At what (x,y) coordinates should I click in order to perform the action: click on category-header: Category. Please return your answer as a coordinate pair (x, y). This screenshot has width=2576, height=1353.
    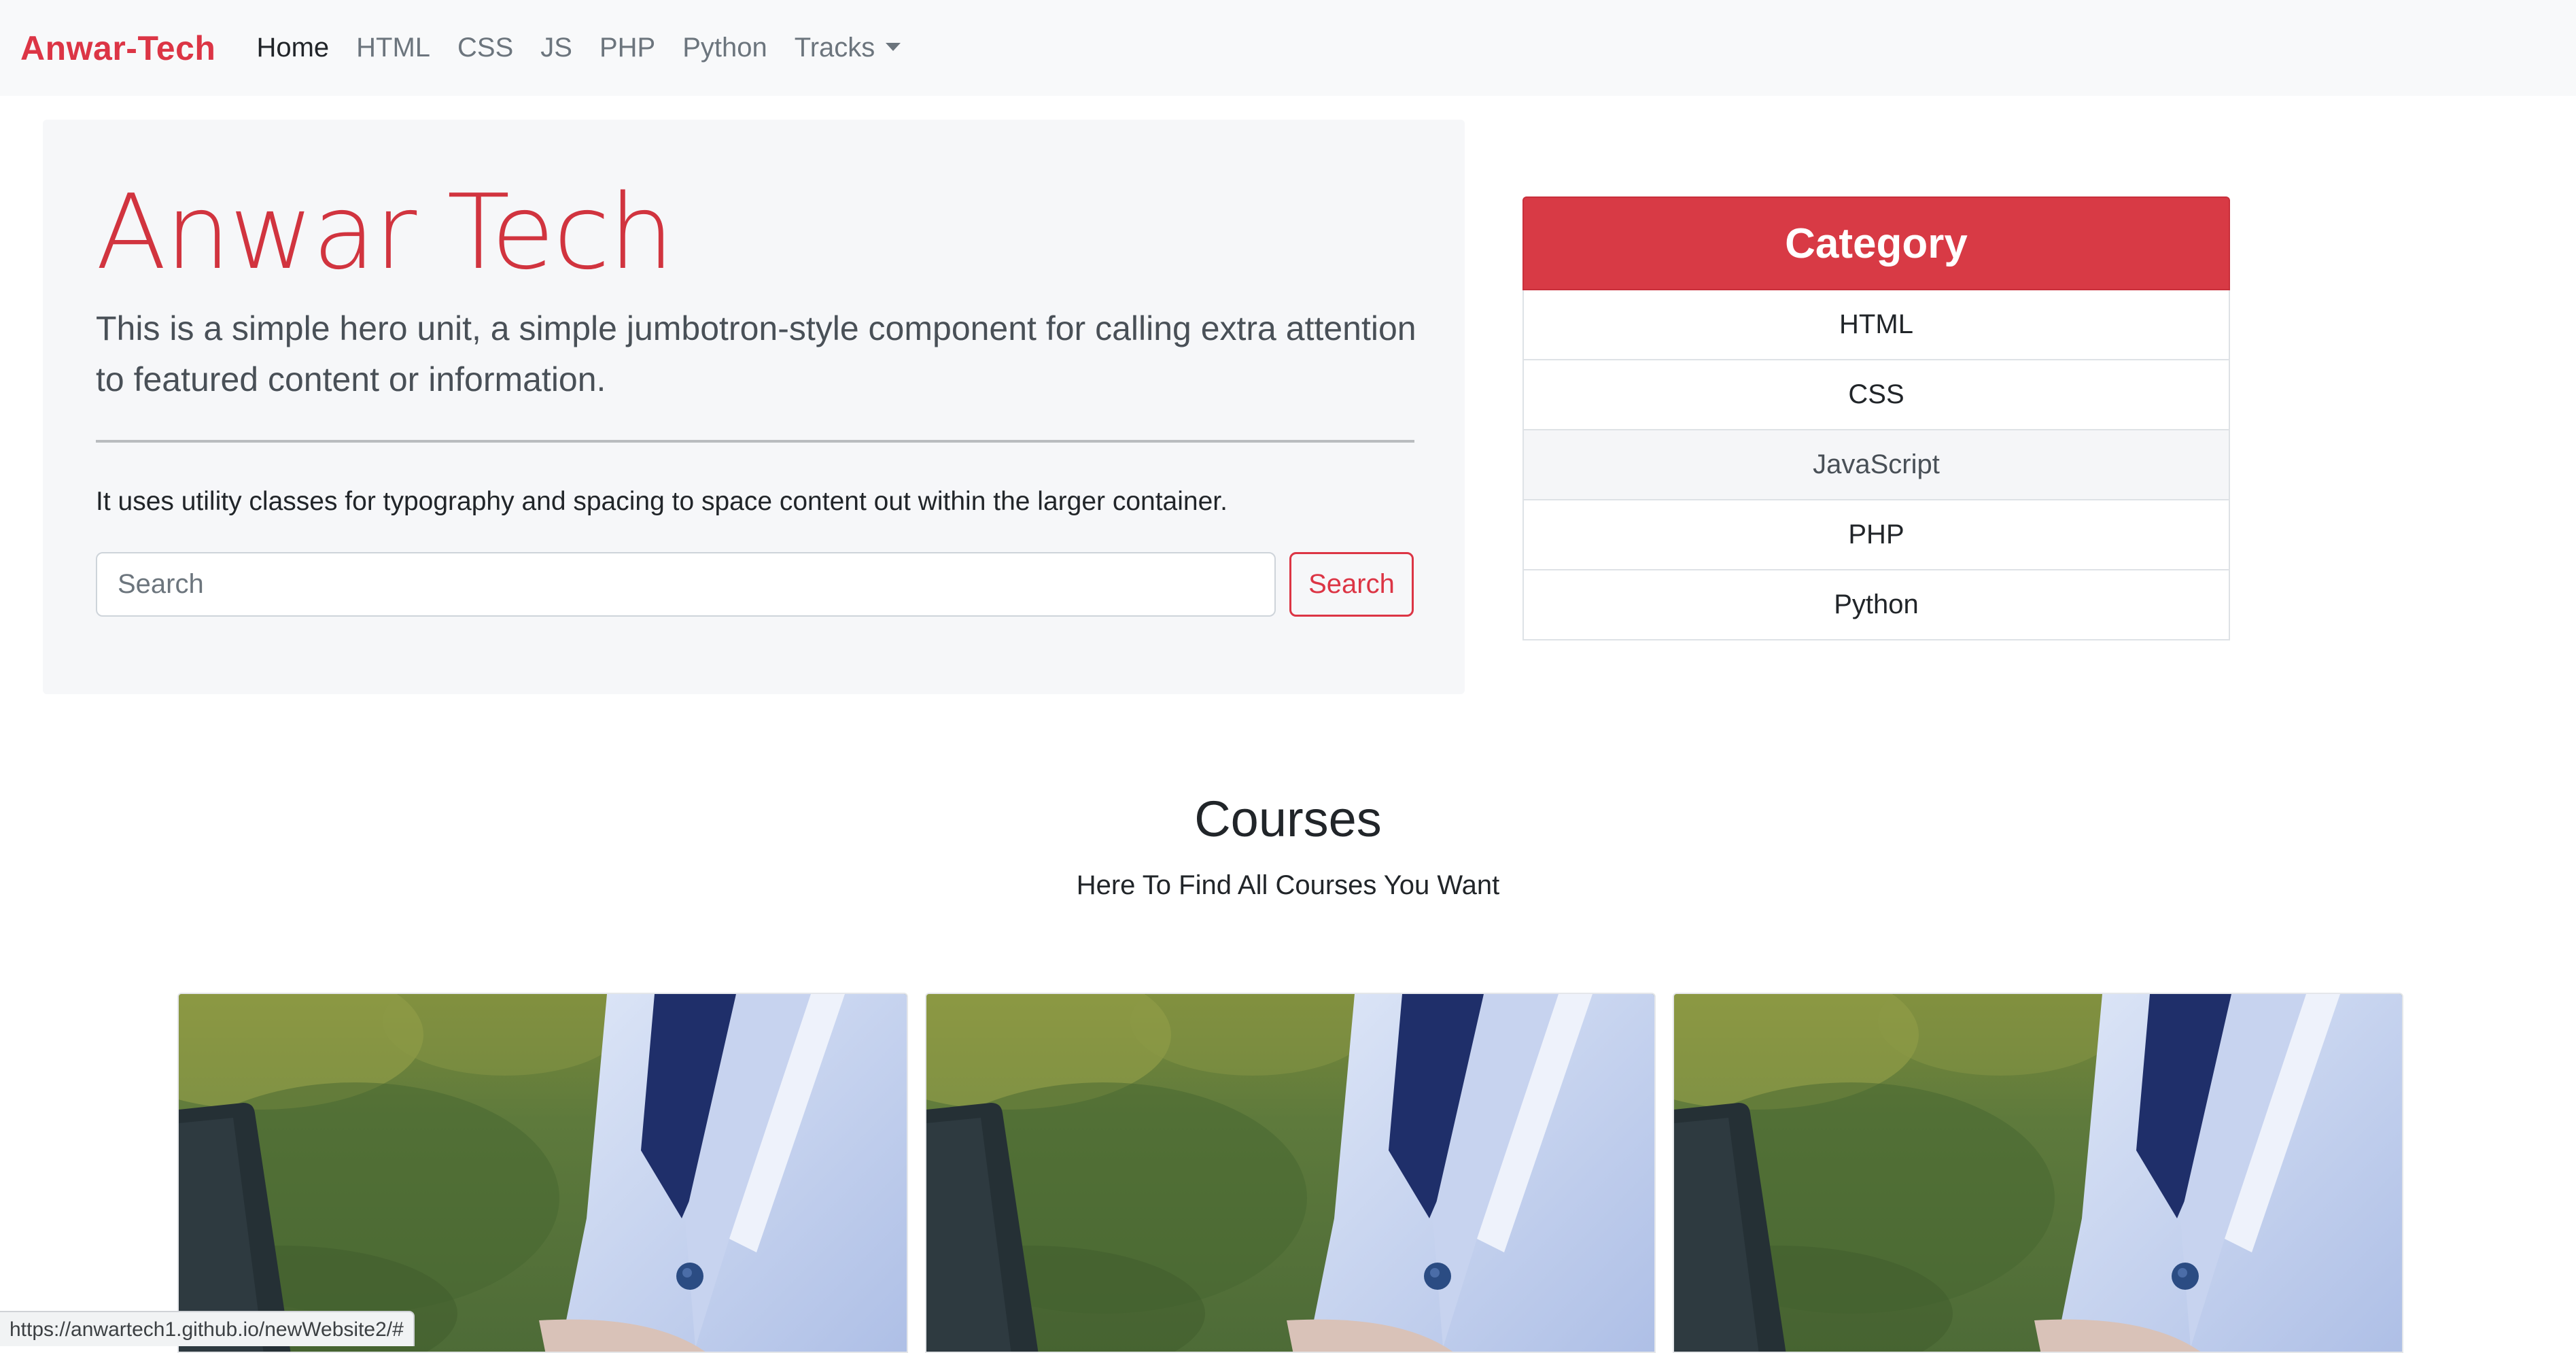
    Looking at the image, I should click on (1876, 243).